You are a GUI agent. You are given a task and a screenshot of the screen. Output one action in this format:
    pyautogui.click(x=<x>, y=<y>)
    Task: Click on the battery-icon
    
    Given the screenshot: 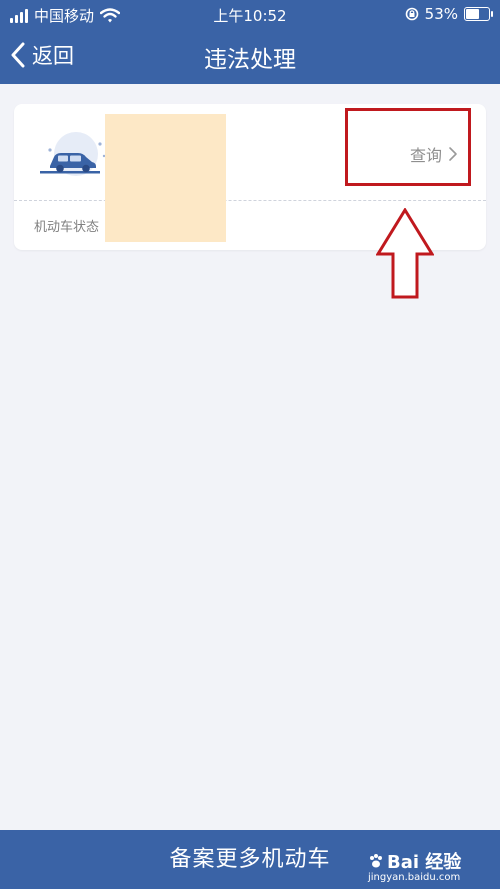 What is the action you would take?
    pyautogui.click(x=478, y=14)
    